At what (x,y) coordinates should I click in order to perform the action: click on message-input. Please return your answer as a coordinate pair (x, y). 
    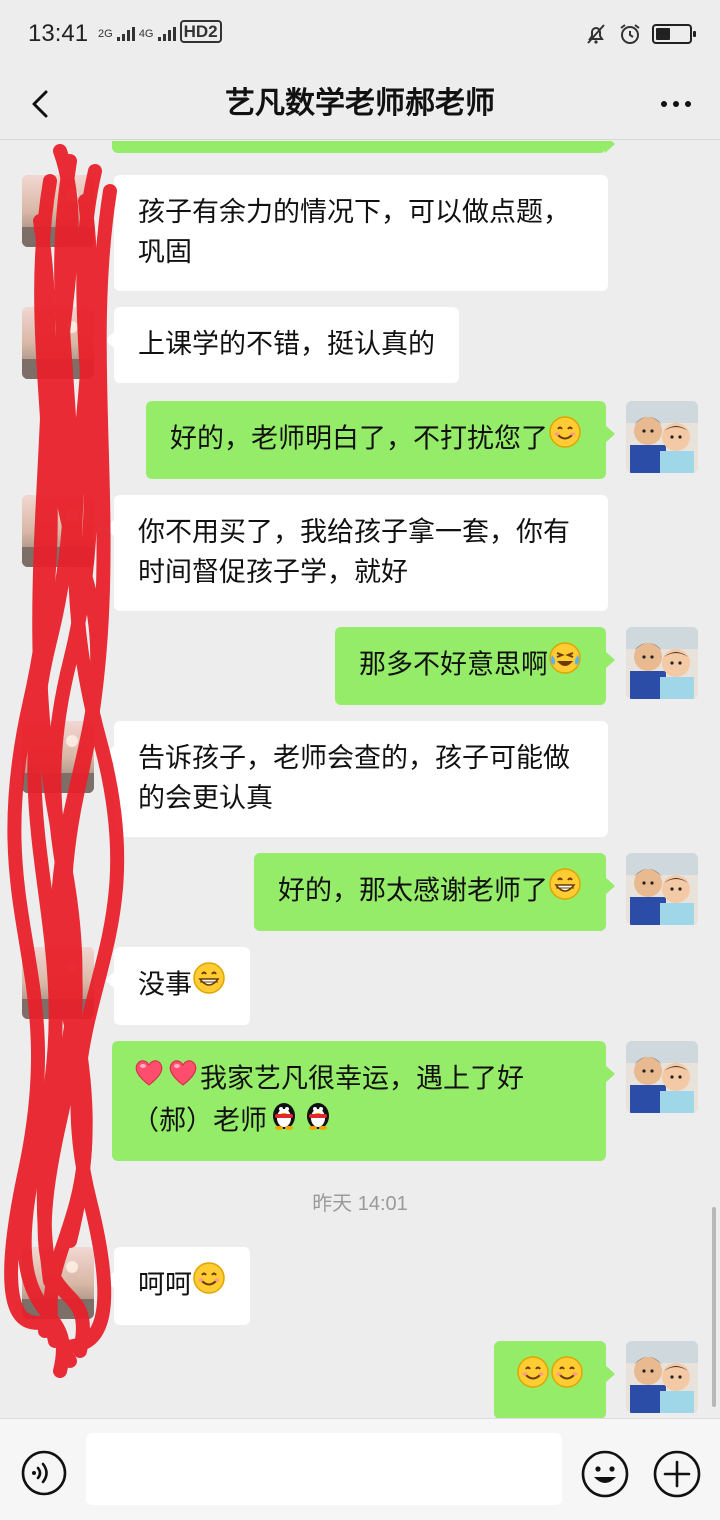
    Looking at the image, I should click on (324, 1469).